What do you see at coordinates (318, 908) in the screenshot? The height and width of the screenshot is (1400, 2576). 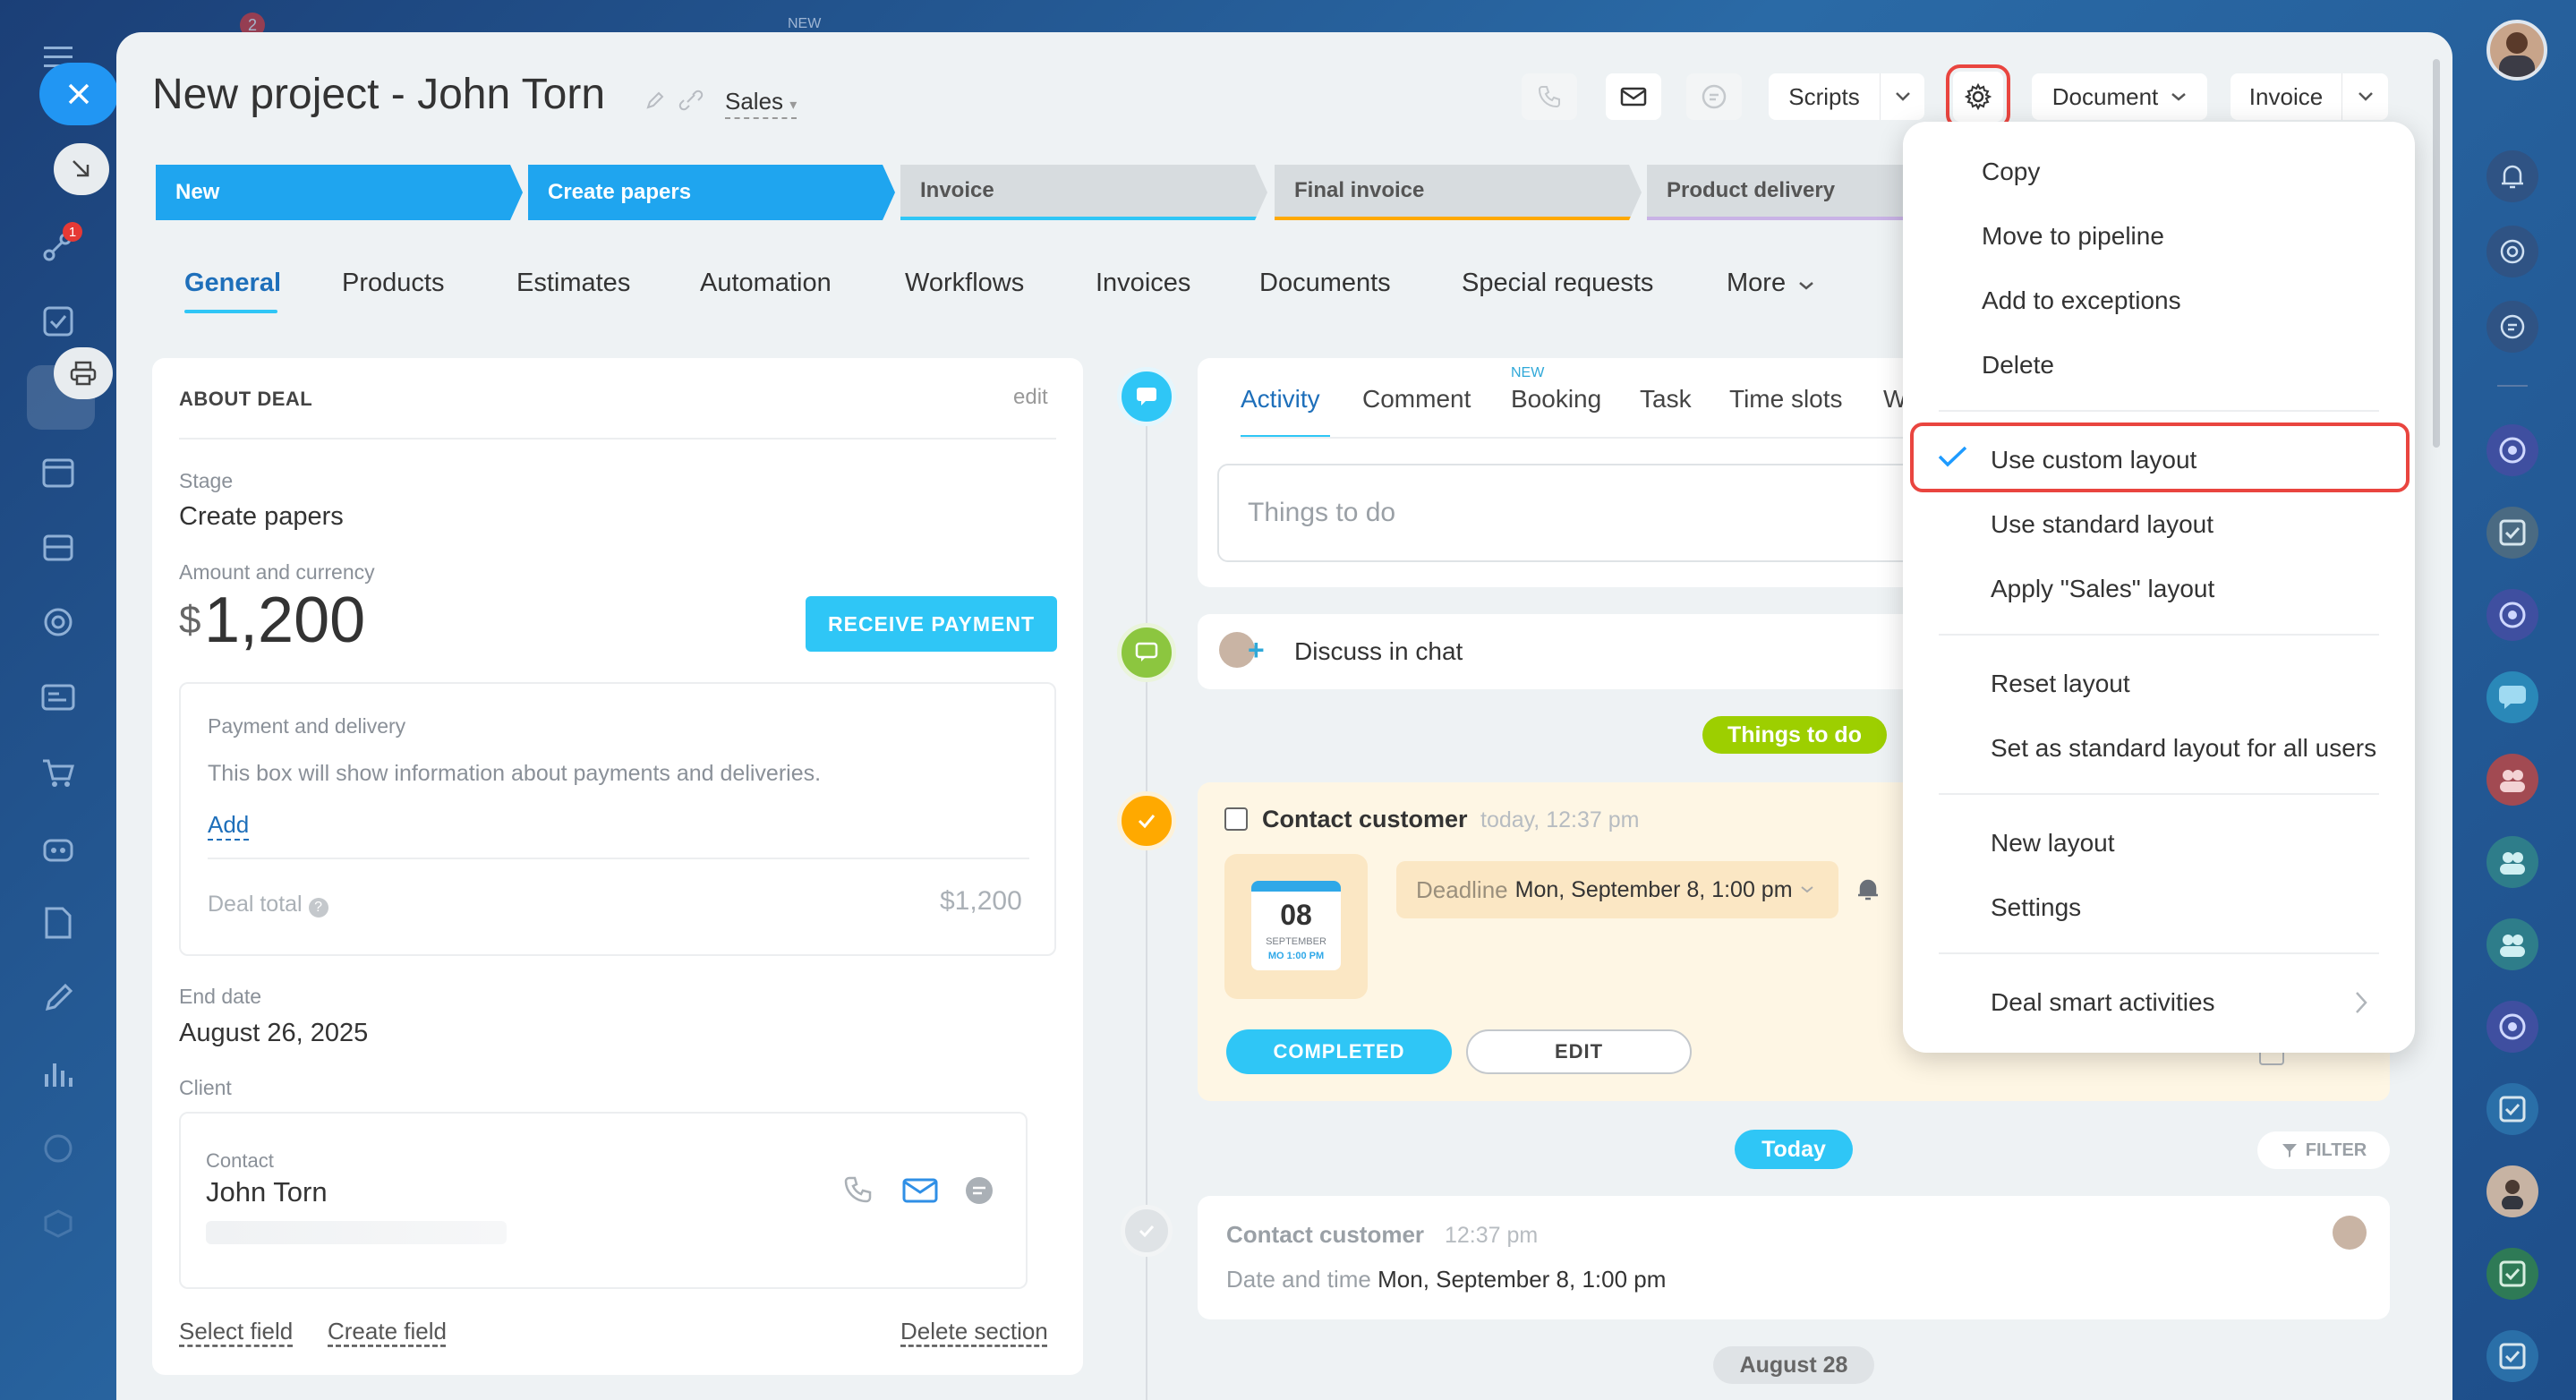 I see `help-icon: ?` at bounding box center [318, 908].